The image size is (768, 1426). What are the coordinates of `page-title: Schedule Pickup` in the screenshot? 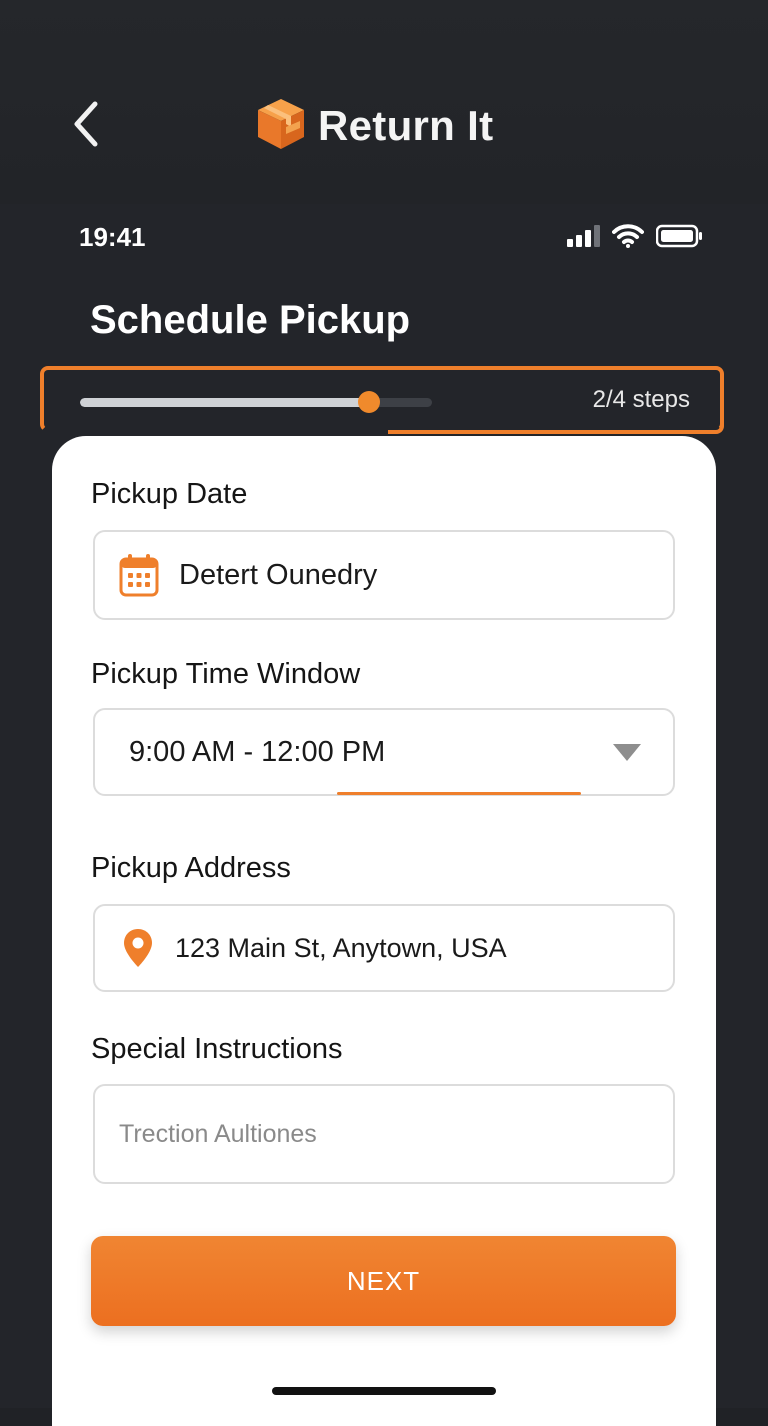 It's located at (250, 320).